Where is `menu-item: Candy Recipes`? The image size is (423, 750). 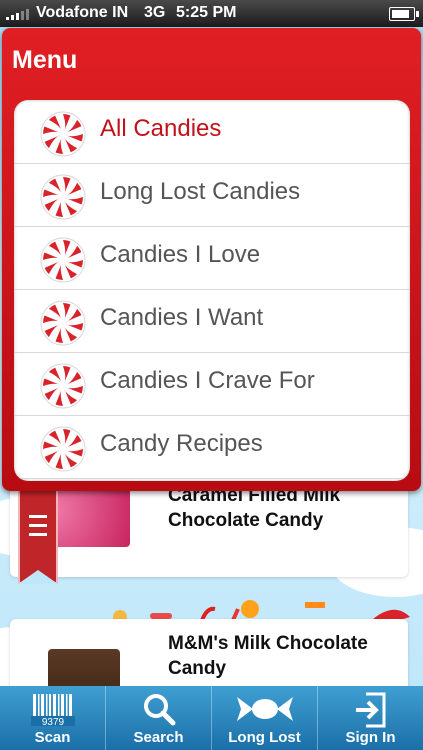
menu-item: Candy Recipes is located at coordinates (212, 447).